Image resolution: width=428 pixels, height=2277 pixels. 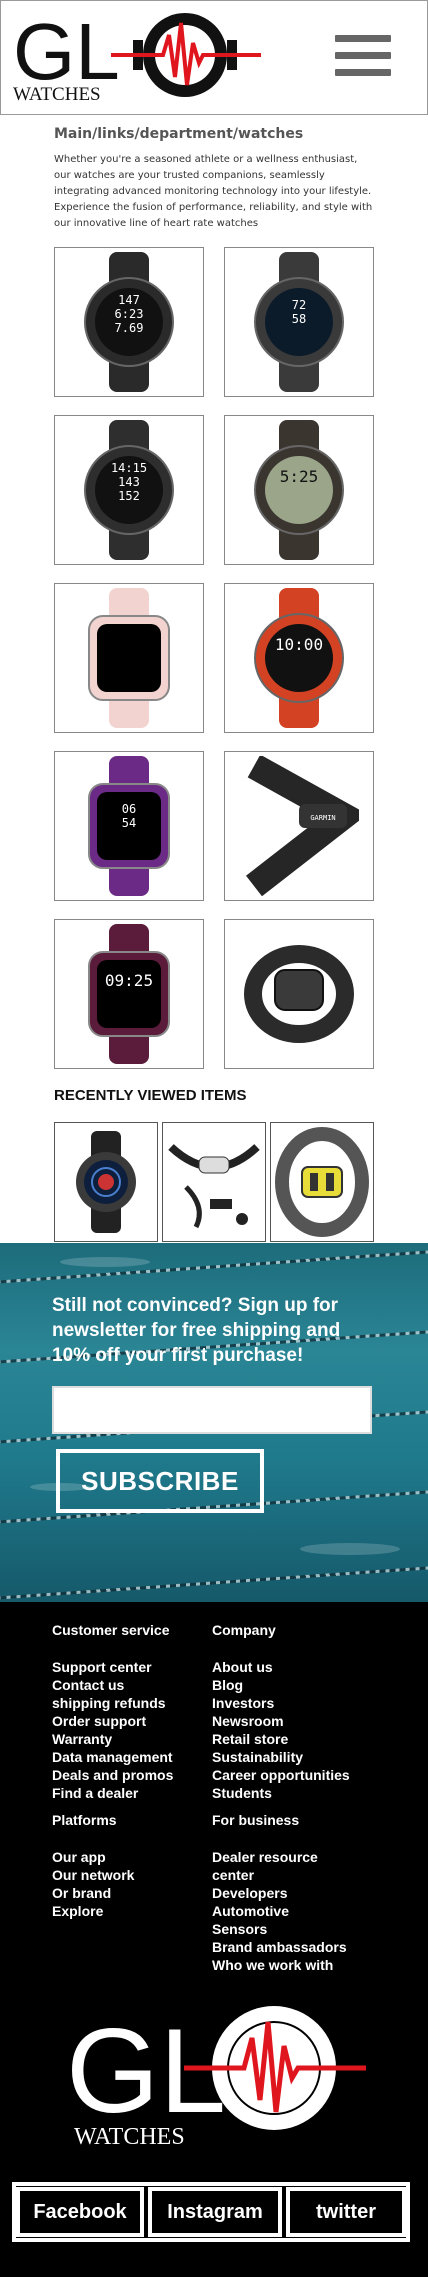 I want to click on footer-link-platforms: Explore, so click(x=93, y=1911).